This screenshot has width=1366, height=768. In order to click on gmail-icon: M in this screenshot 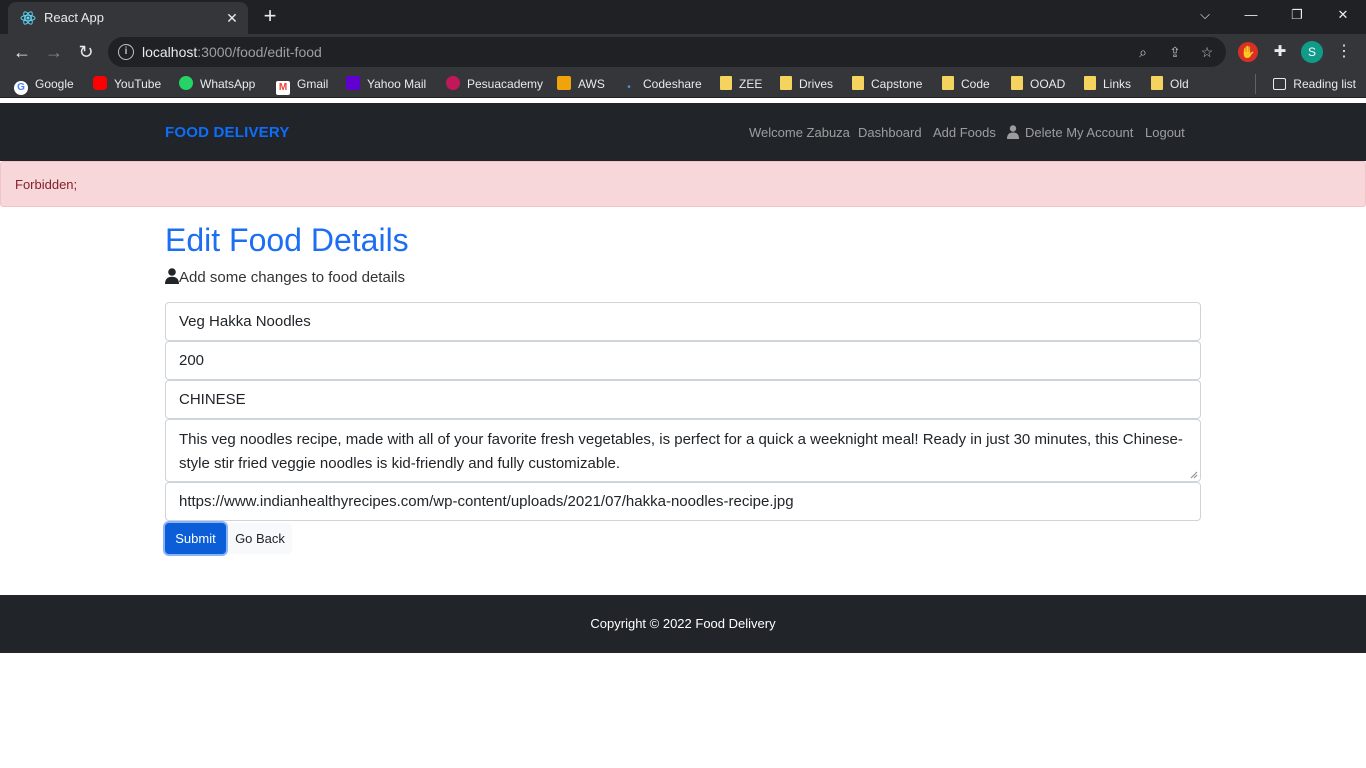, I will do `click(283, 88)`.